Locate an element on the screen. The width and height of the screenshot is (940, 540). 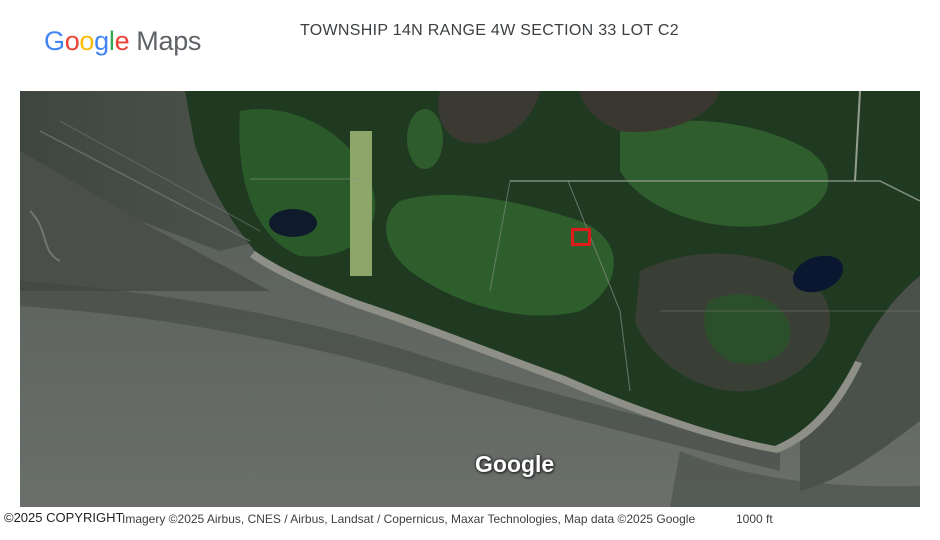
scale-label: 1000 ft is located at coordinates (754, 519).